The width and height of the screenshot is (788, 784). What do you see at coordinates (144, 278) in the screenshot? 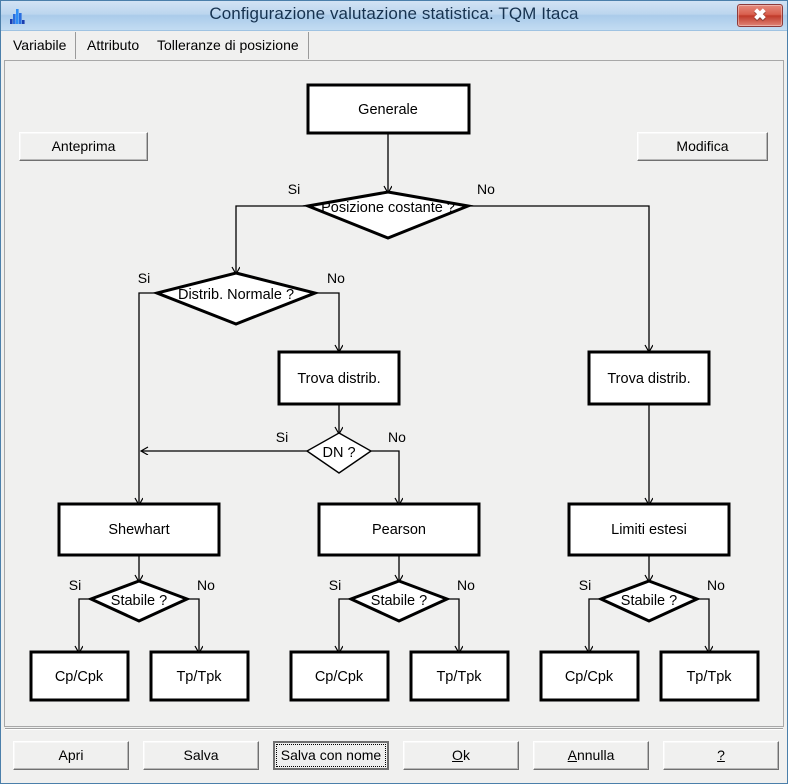
I see `edge-label-distrib-si: Si` at bounding box center [144, 278].